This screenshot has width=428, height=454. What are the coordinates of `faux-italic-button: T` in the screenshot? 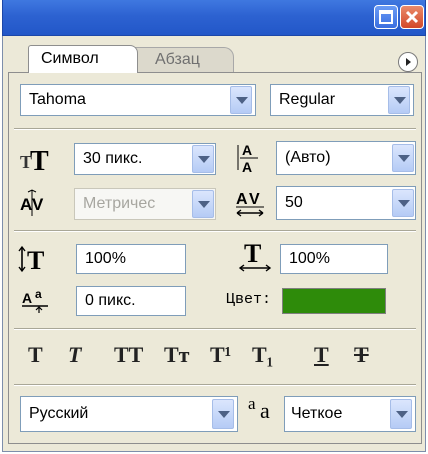 It's located at (74, 355).